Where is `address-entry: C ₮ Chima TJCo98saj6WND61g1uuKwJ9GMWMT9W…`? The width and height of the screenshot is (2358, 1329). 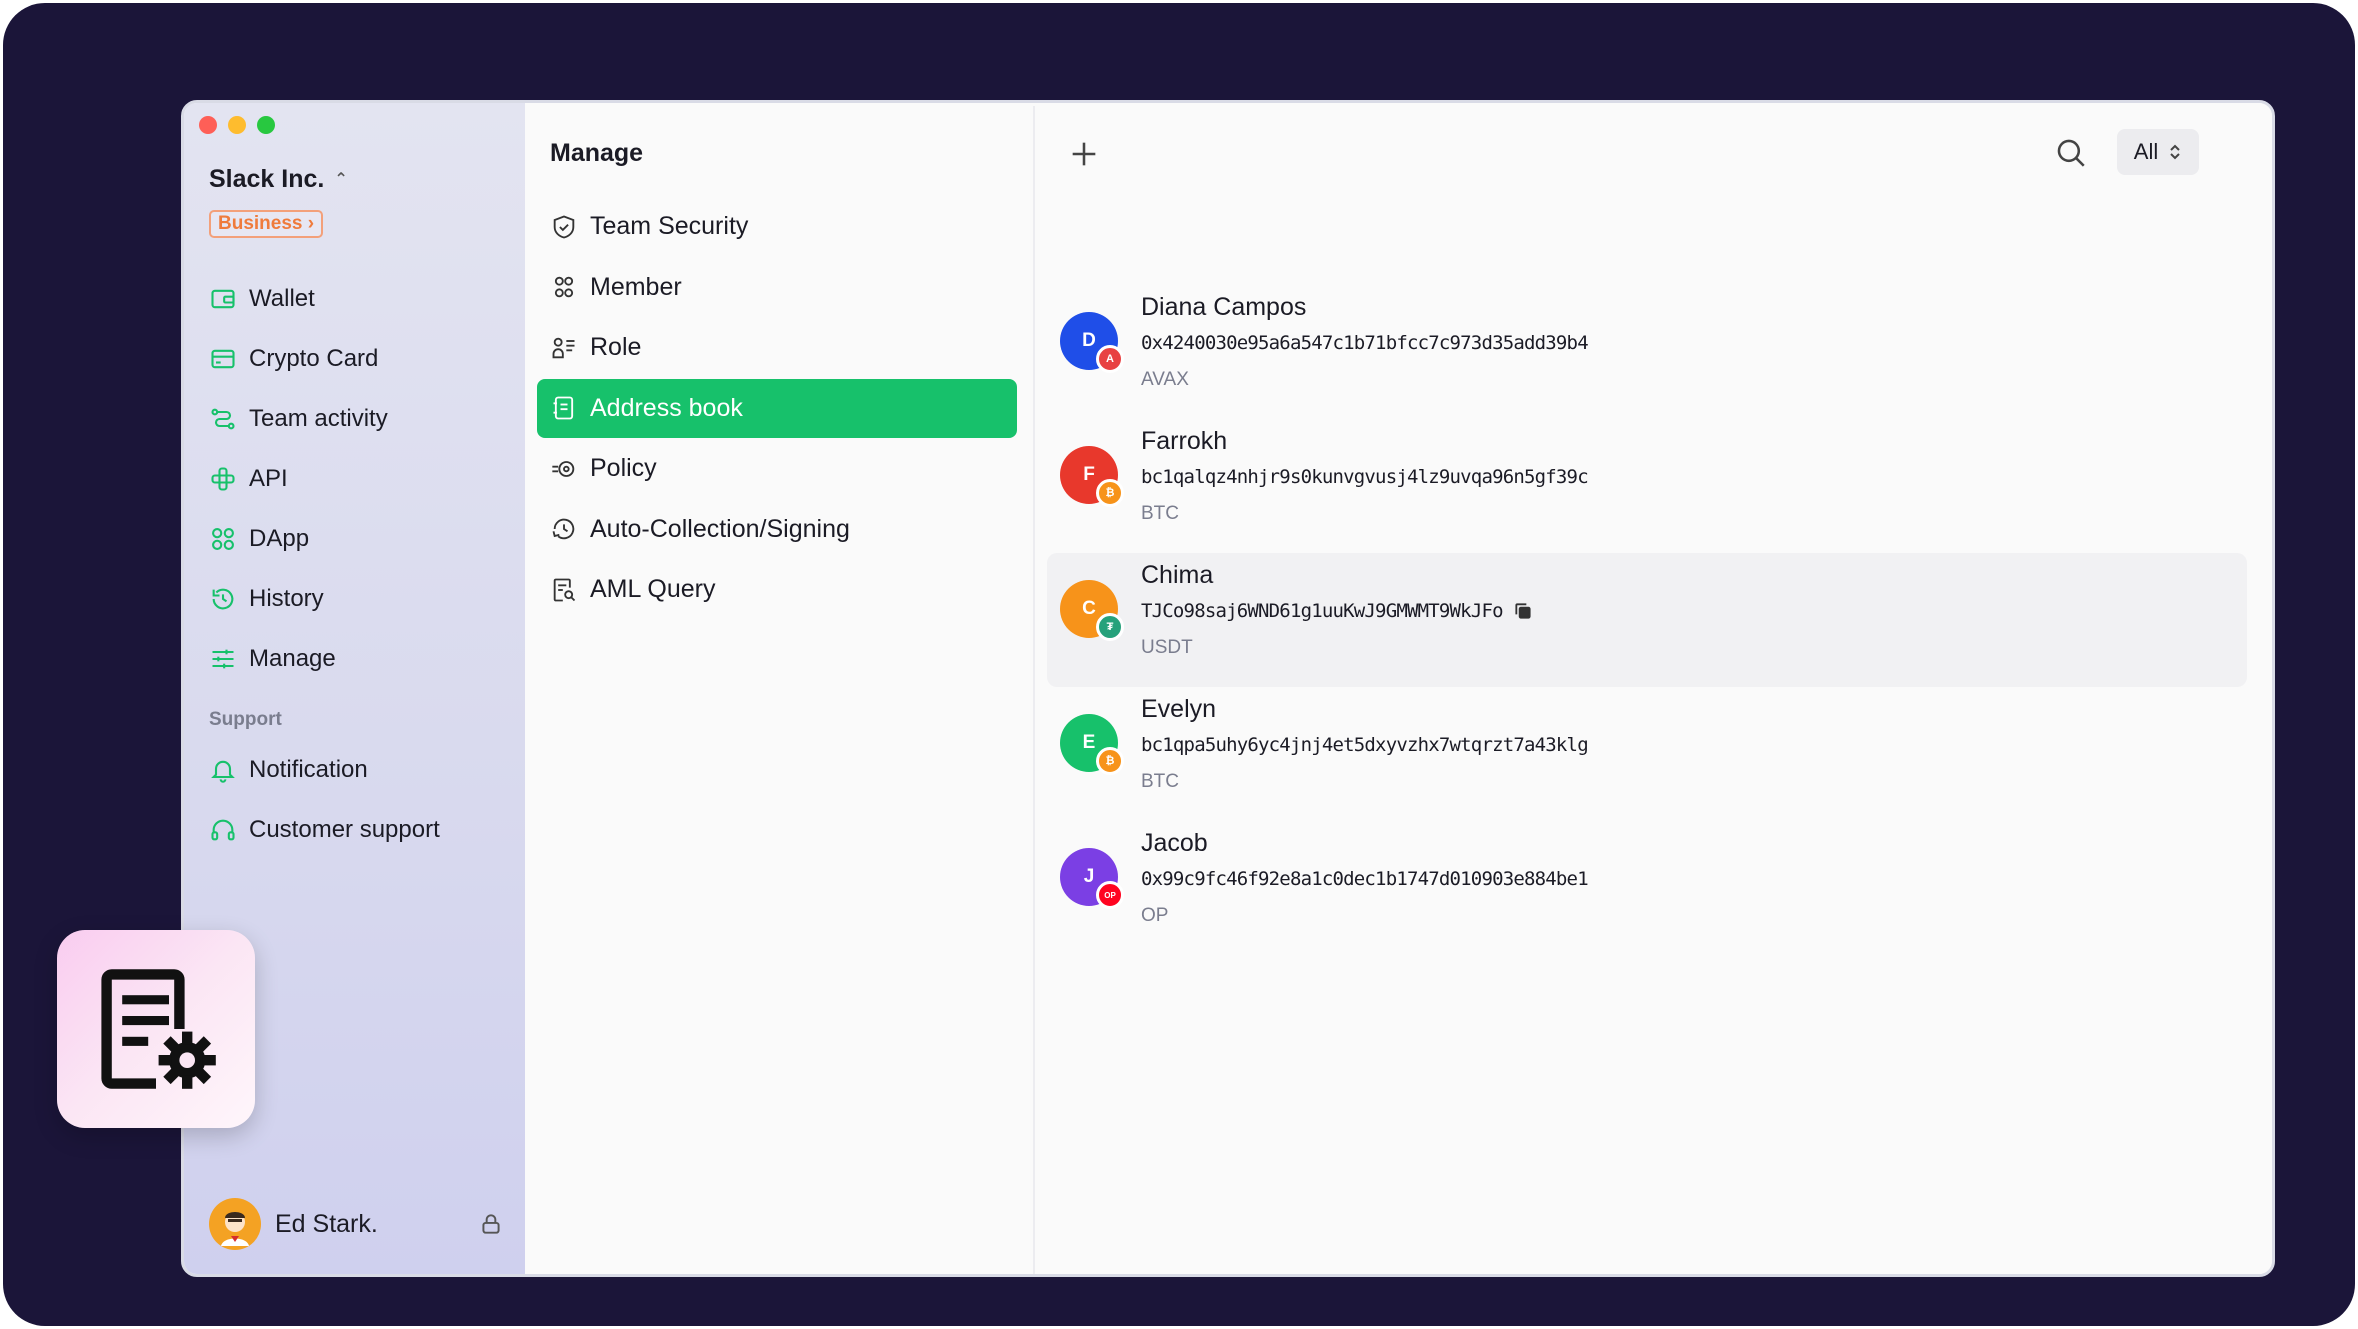 address-entry: C ₮ Chima TJCo98saj6WND61g1uuKwJ9GMWMT9W… is located at coordinates (1647, 620).